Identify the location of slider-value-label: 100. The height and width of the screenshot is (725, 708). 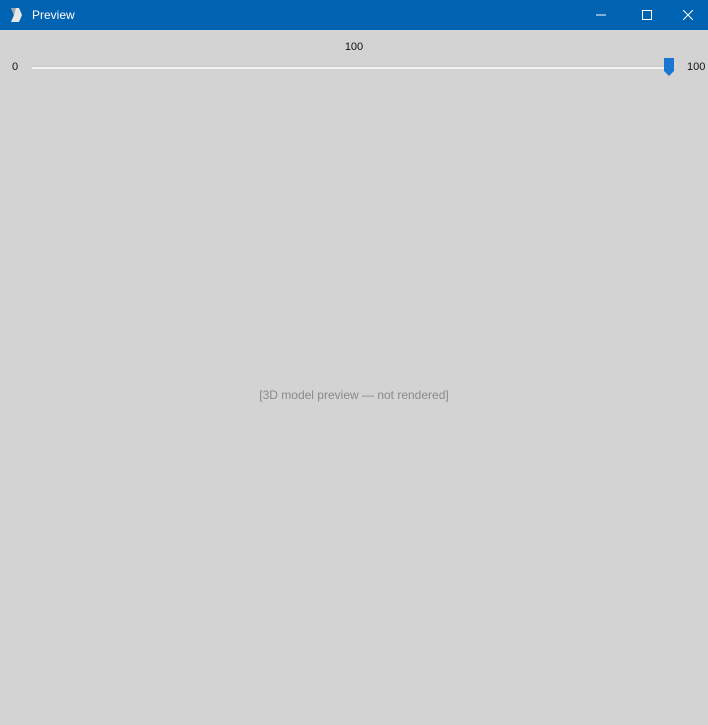
(354, 47).